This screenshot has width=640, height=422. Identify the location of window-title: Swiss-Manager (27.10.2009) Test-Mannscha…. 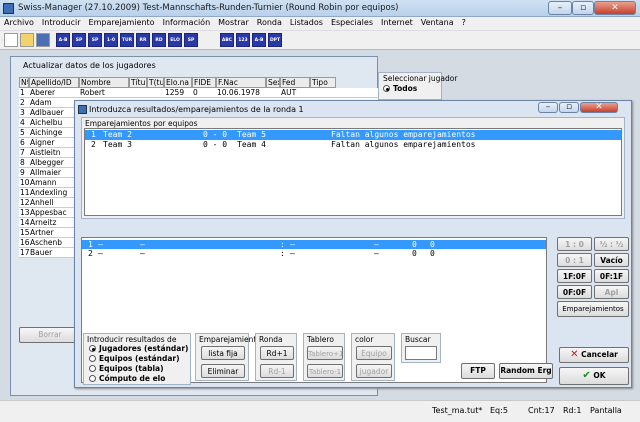
(208, 8).